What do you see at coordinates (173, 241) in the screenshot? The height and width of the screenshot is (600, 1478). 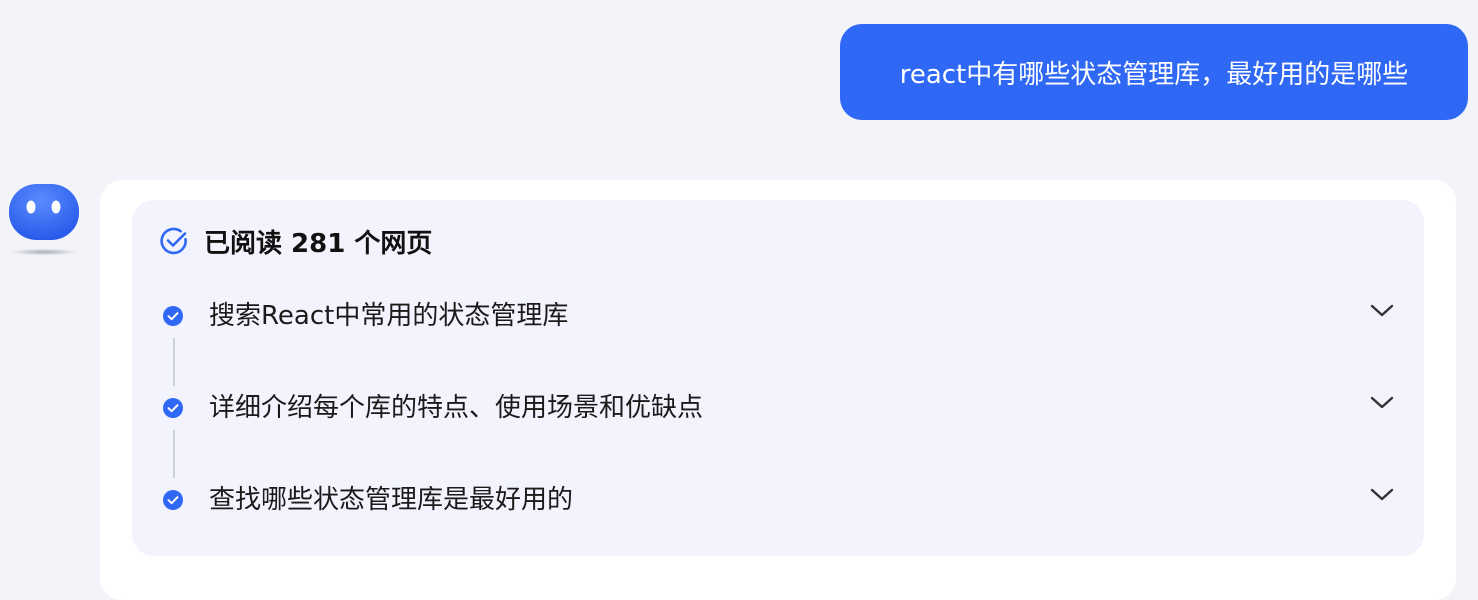 I see `check-circle-icon` at bounding box center [173, 241].